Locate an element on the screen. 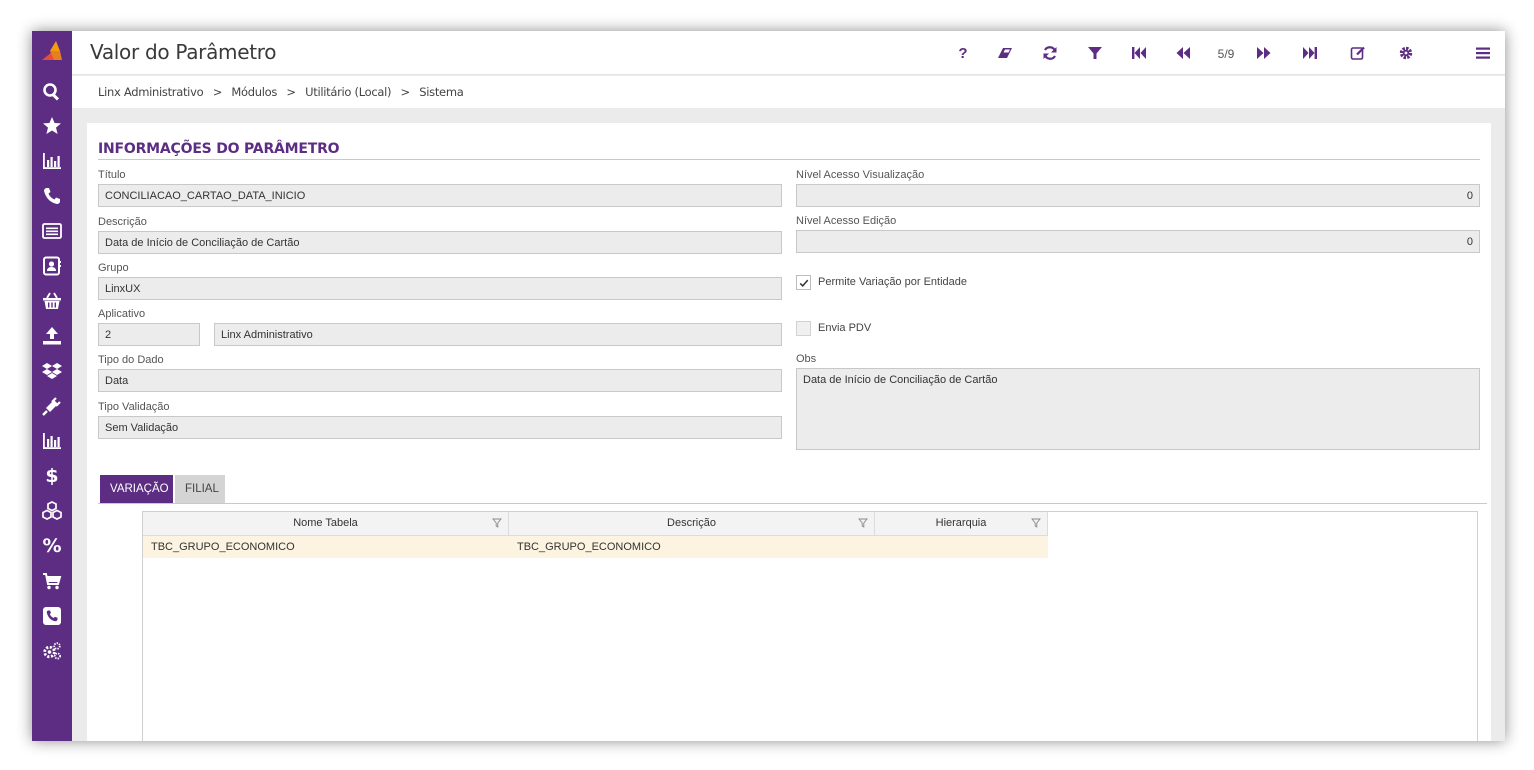  cart-icon is located at coordinates (52, 581).